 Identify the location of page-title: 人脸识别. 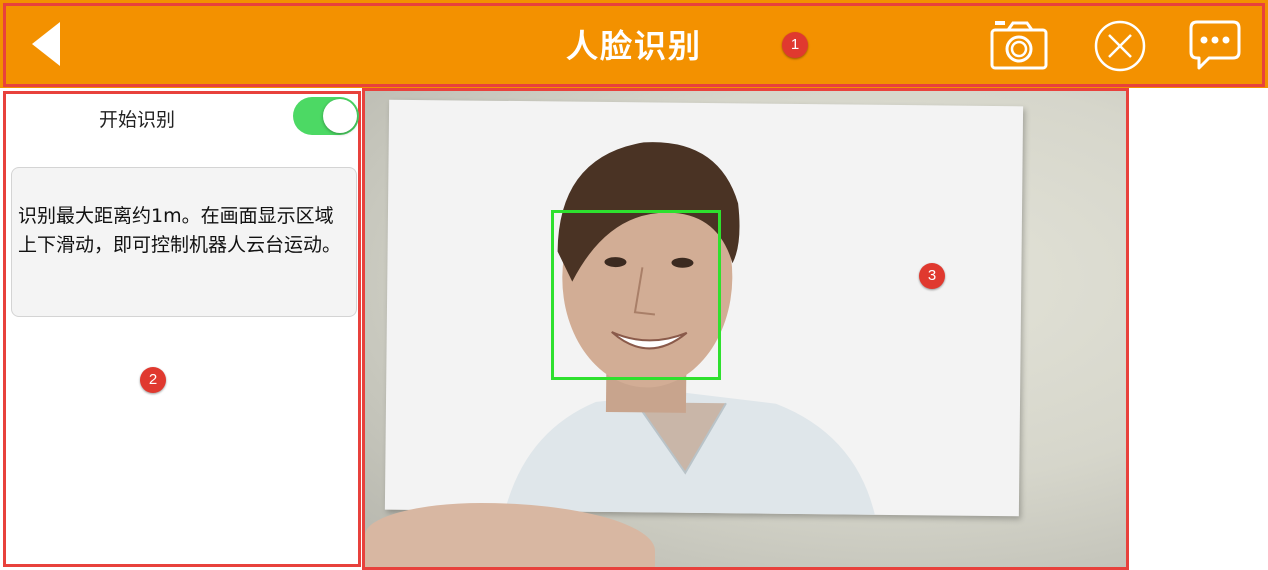
(633, 46).